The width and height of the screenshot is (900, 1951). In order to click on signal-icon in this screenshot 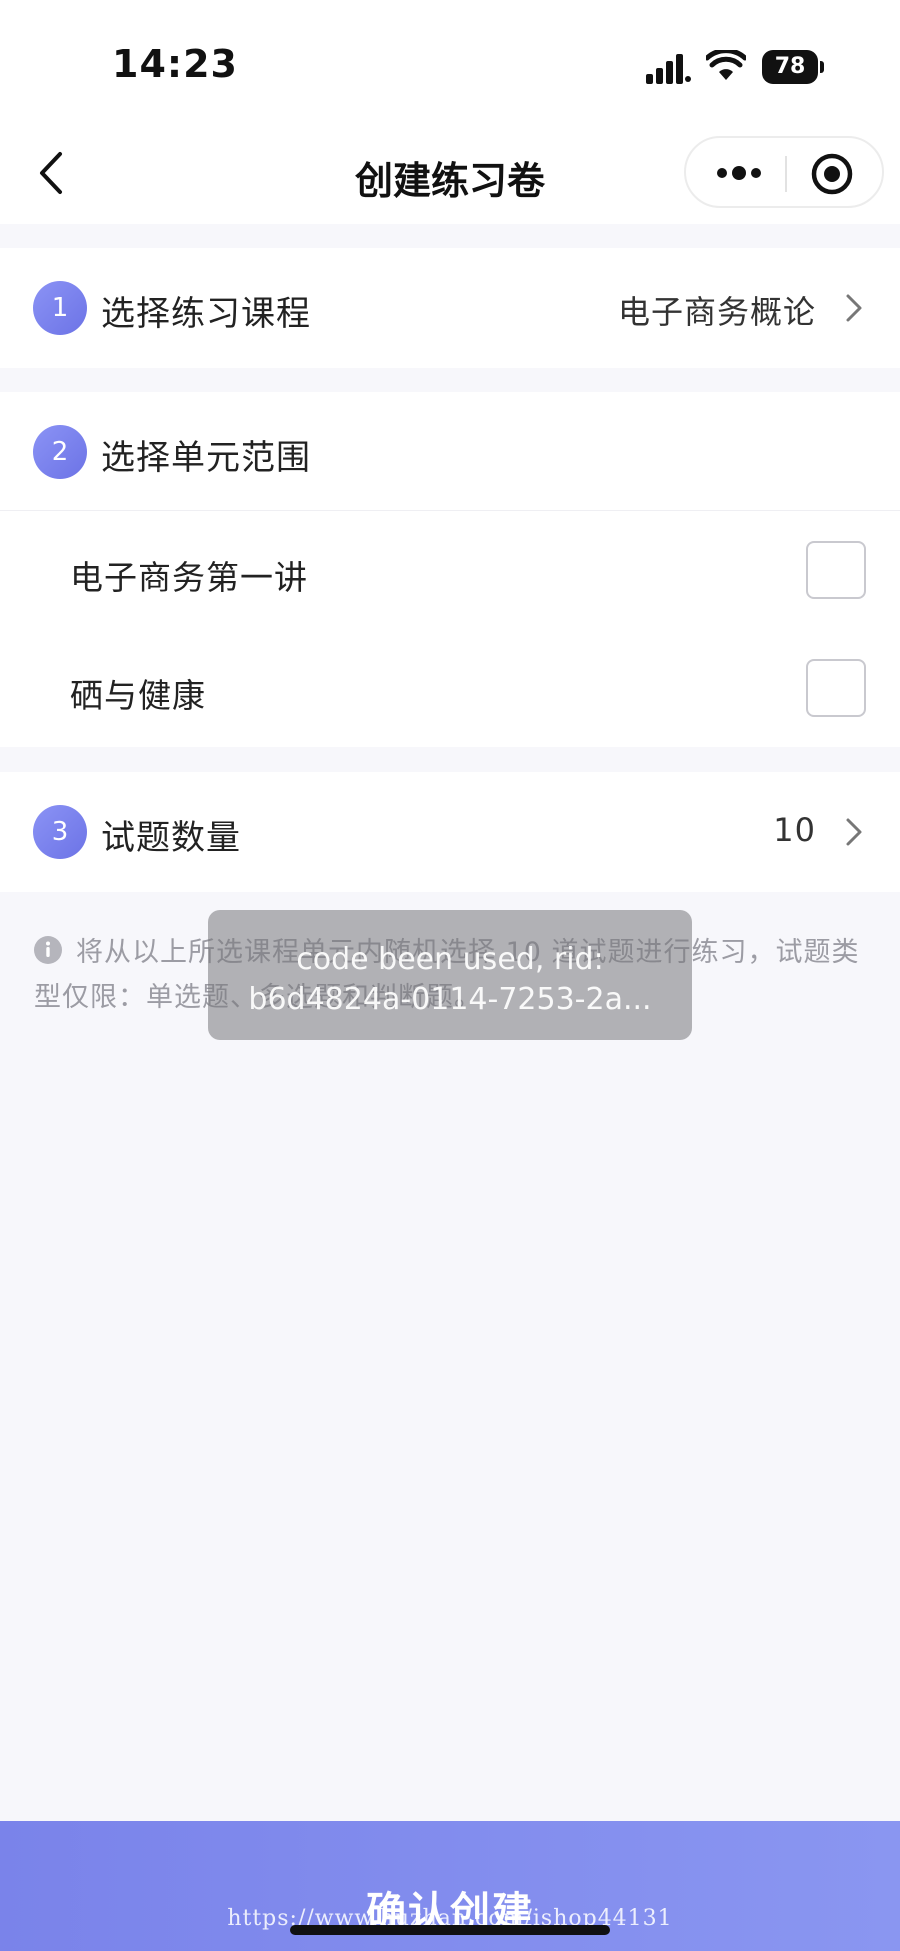, I will do `click(668, 69)`.